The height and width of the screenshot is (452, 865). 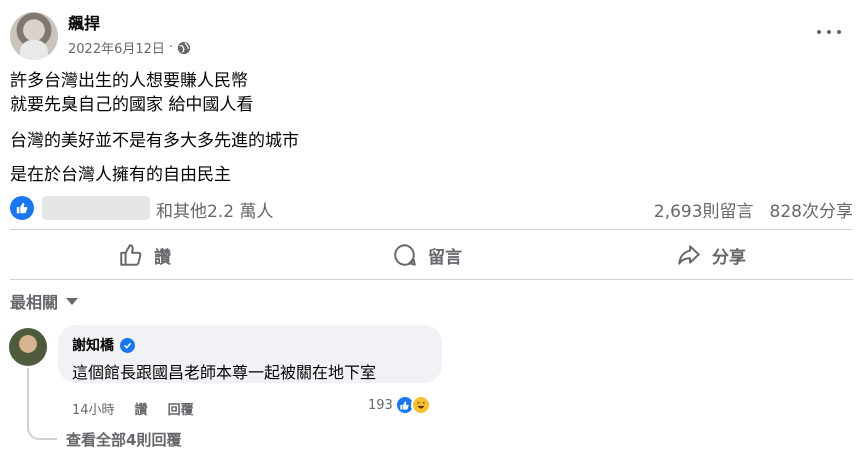 I want to click on like-reaction-icon, so click(x=22, y=208).